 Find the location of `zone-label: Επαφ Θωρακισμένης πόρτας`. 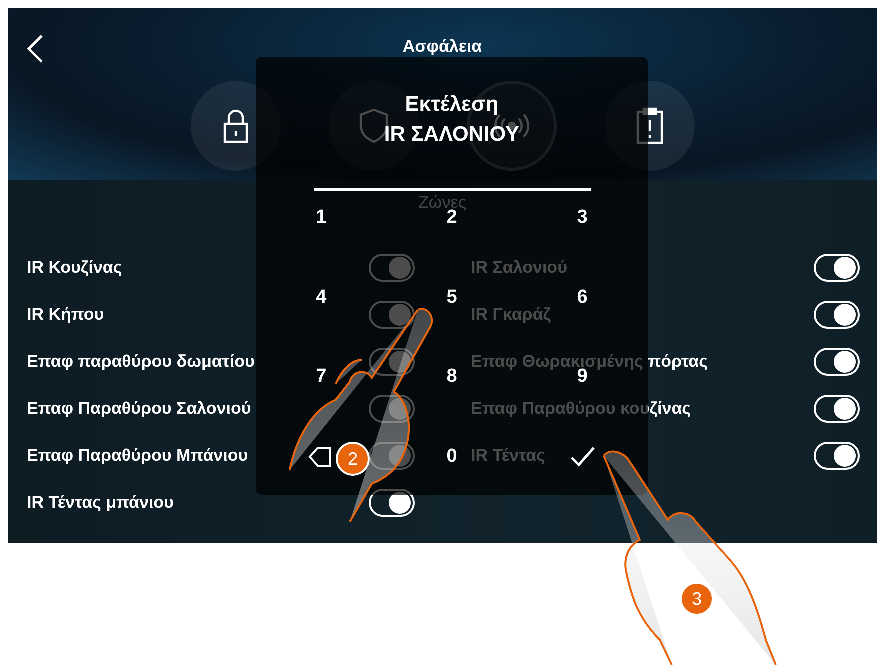

zone-label: Επαφ Θωρακισμένης πόρτας is located at coordinates (589, 361).